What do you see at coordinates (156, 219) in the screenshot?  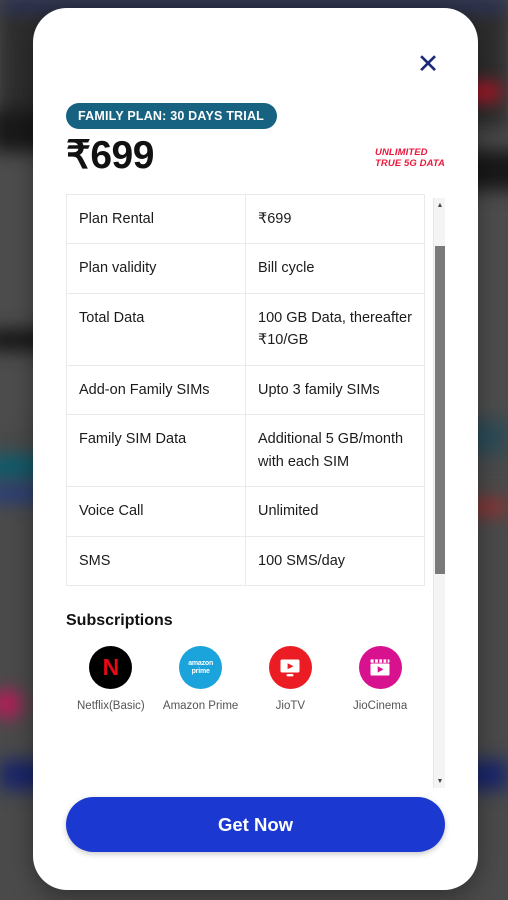 I see `plan-feature-label: Plan Rental` at bounding box center [156, 219].